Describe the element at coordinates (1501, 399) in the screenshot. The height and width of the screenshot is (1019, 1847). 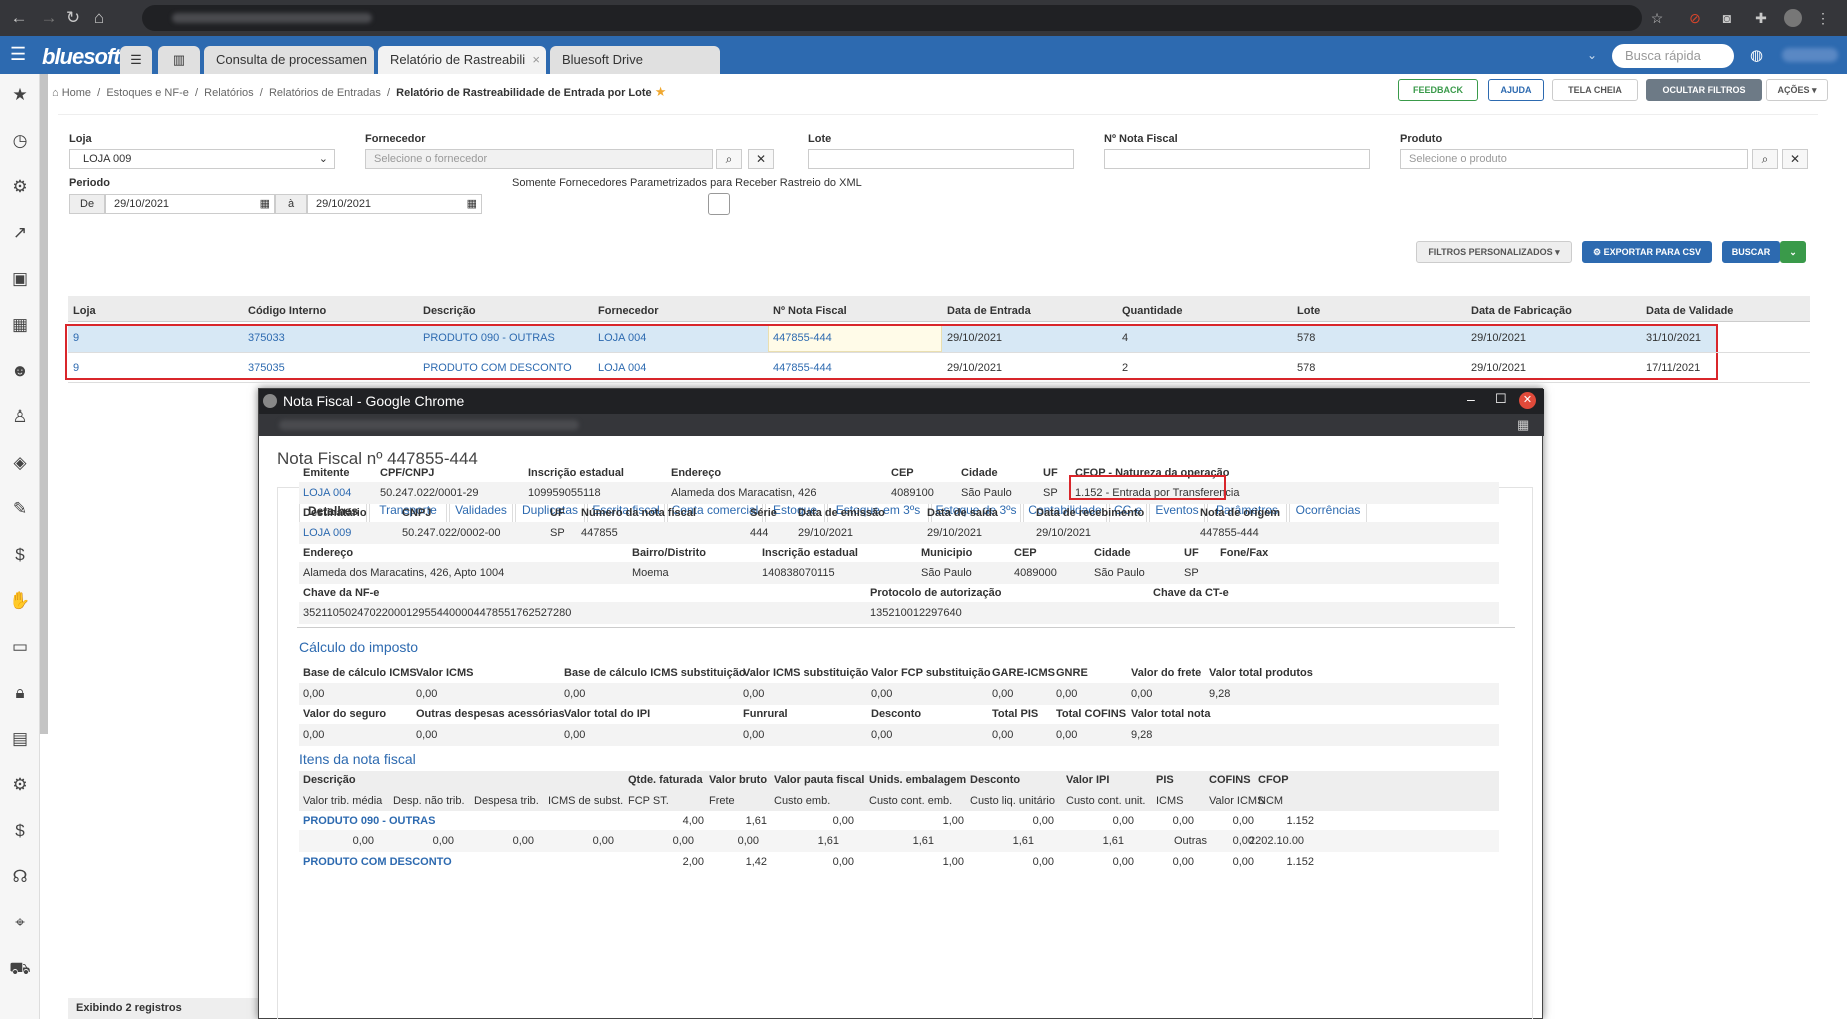
I see `maximize-icon: ☐` at that location.